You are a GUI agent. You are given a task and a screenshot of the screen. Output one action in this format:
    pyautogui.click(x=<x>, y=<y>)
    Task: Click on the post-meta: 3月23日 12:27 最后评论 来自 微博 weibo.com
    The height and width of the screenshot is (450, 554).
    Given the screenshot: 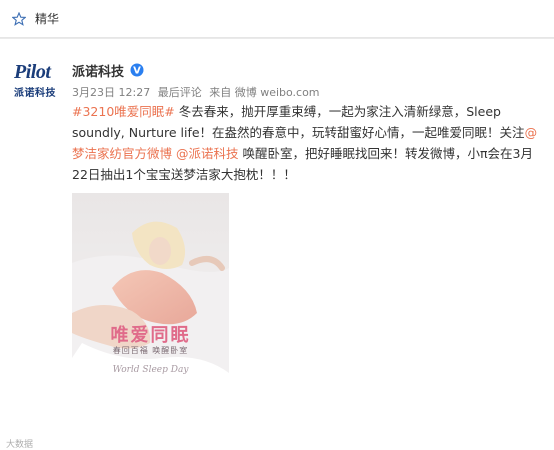 What is the action you would take?
    pyautogui.click(x=196, y=92)
    